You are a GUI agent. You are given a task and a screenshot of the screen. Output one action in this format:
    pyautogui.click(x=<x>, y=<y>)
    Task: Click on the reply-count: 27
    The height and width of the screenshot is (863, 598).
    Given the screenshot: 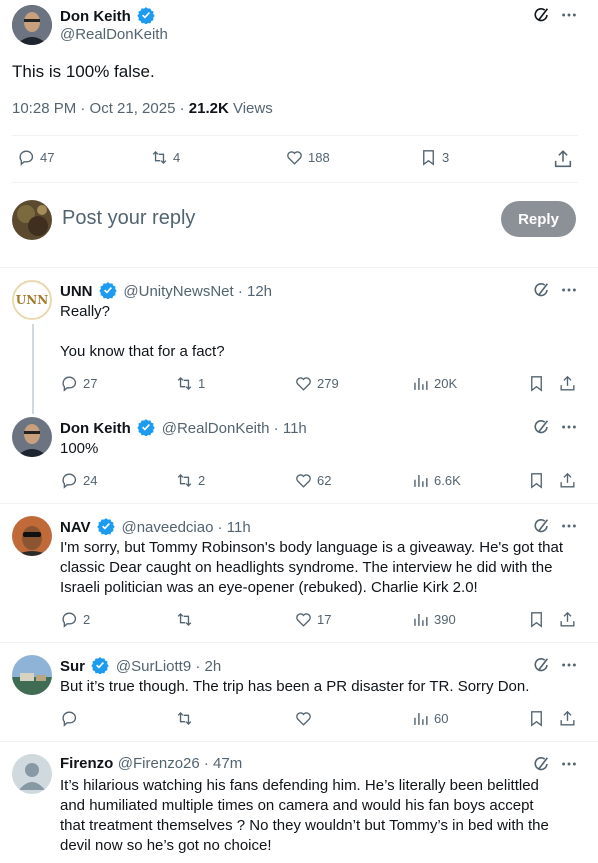 What is the action you would take?
    pyautogui.click(x=90, y=383)
    